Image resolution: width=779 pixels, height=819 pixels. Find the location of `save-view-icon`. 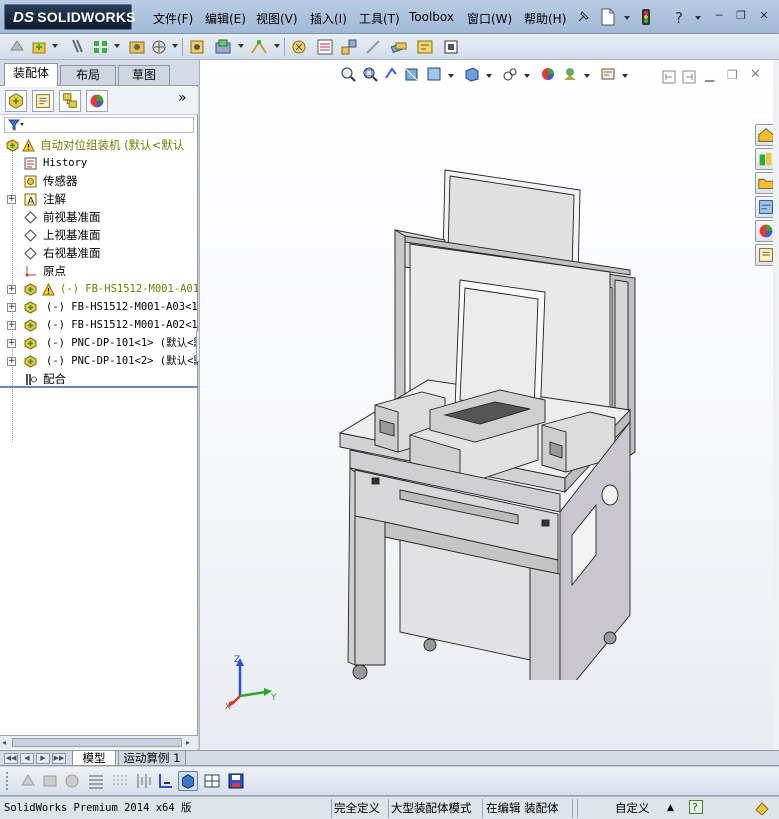

save-view-icon is located at coordinates (236, 781).